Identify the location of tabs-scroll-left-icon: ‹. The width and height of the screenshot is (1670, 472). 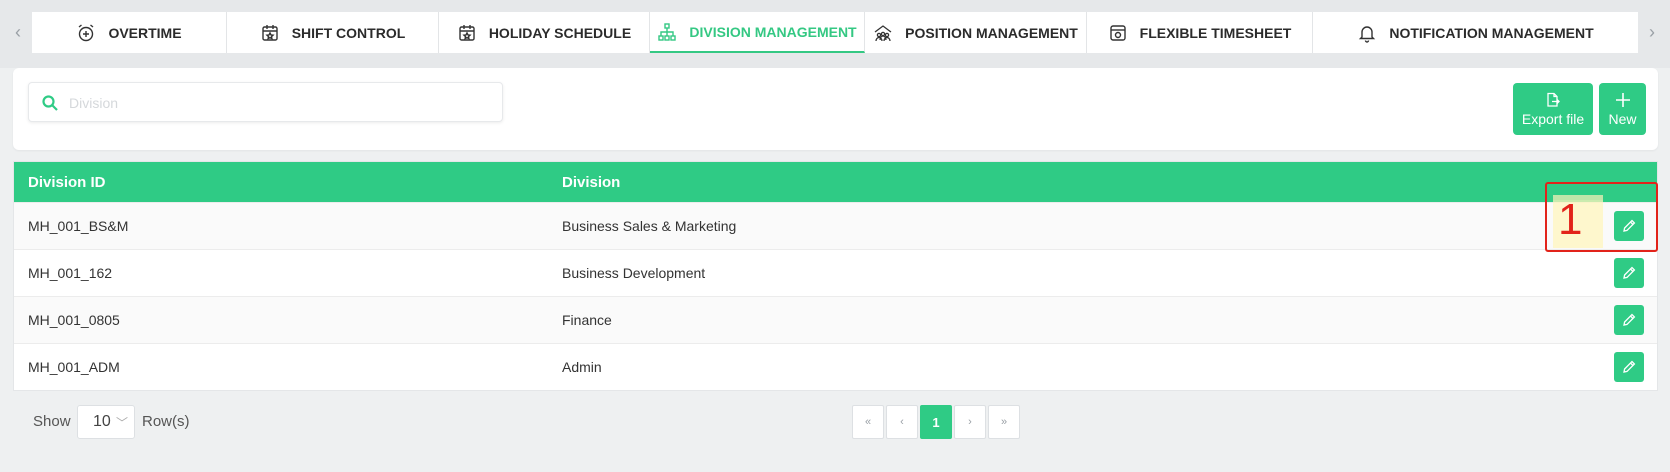
(18, 32).